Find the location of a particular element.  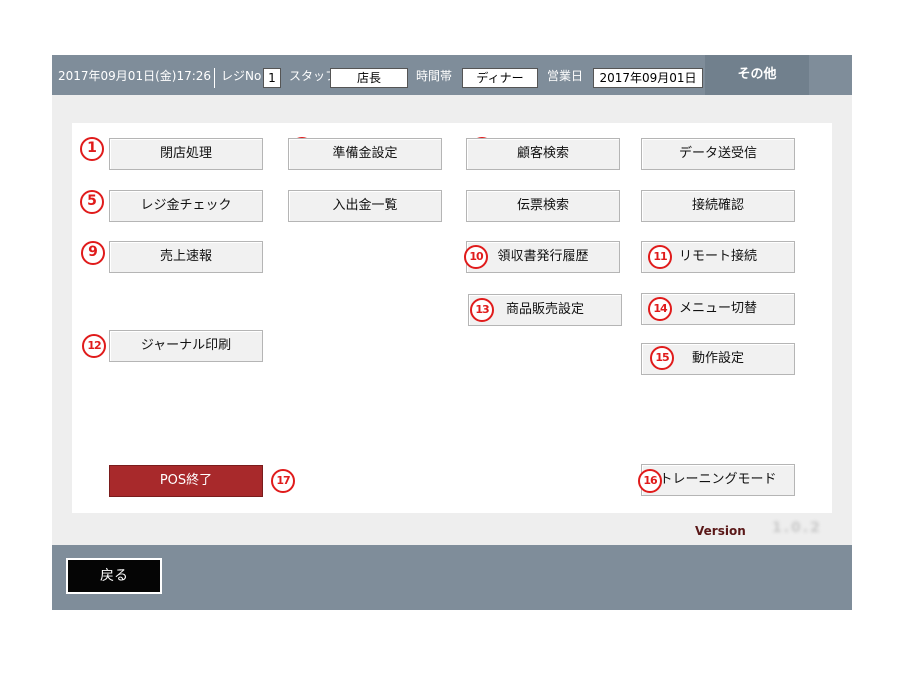

marker-5: 5 is located at coordinates (92, 202).